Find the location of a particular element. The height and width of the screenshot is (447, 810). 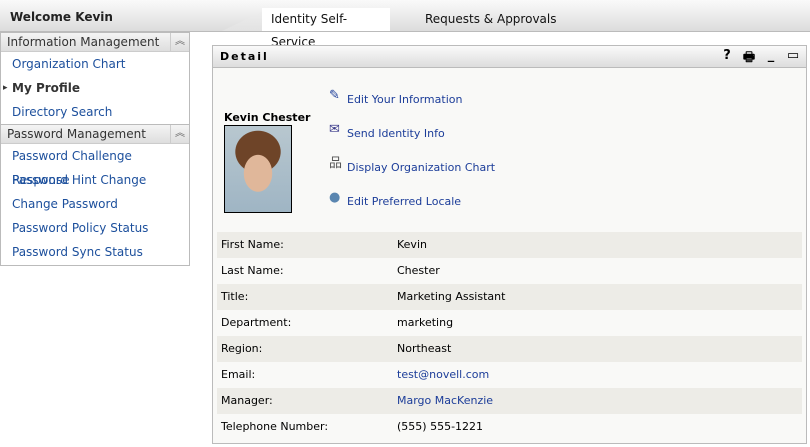

help-icon: ? is located at coordinates (727, 59).